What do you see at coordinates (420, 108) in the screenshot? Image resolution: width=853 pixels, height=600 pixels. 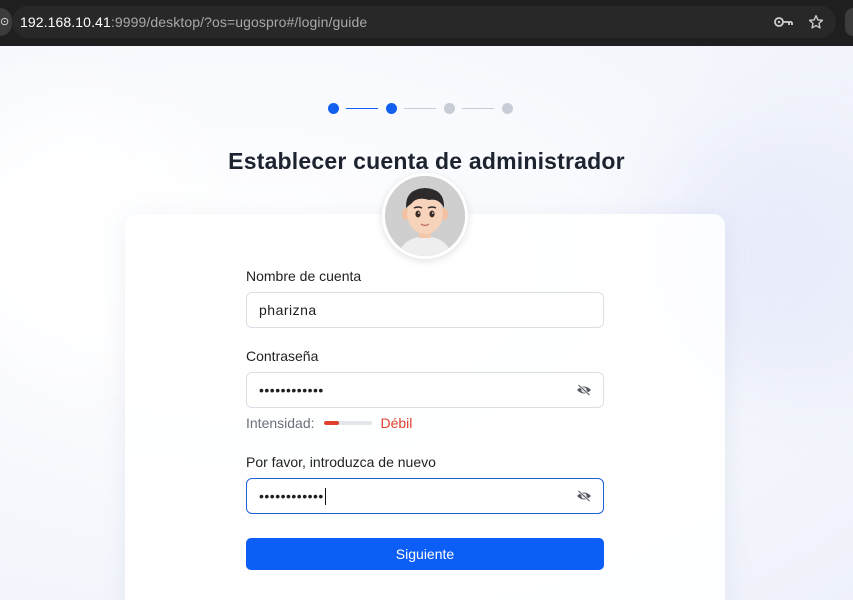 I see `step-2-connector` at bounding box center [420, 108].